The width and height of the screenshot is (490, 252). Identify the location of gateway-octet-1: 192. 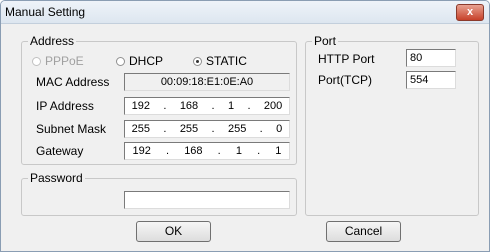
(142, 151).